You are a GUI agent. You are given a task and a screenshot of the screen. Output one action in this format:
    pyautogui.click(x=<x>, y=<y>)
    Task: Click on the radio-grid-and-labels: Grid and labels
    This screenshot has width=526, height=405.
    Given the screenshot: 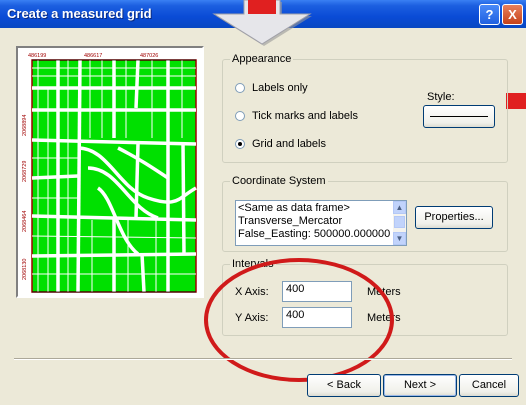 What is the action you would take?
    pyautogui.click(x=280, y=144)
    